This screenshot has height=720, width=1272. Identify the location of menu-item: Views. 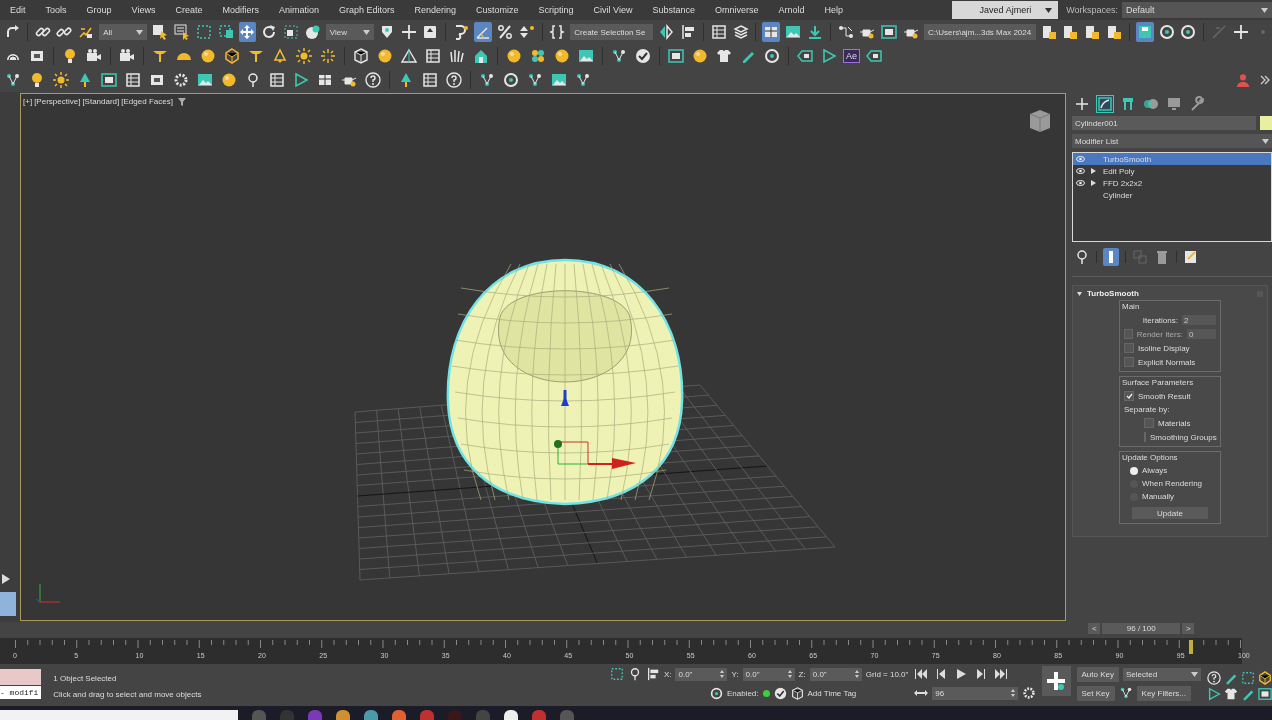
(143, 10).